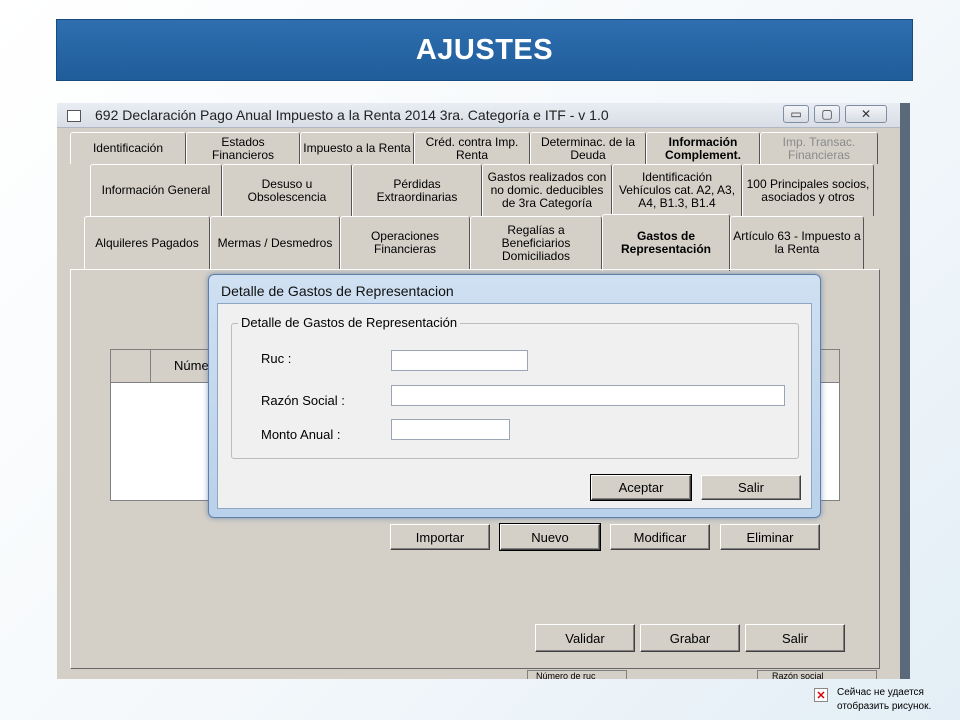  Describe the element at coordinates (690, 638) in the screenshot. I see `grabar-button: Grabar` at that location.